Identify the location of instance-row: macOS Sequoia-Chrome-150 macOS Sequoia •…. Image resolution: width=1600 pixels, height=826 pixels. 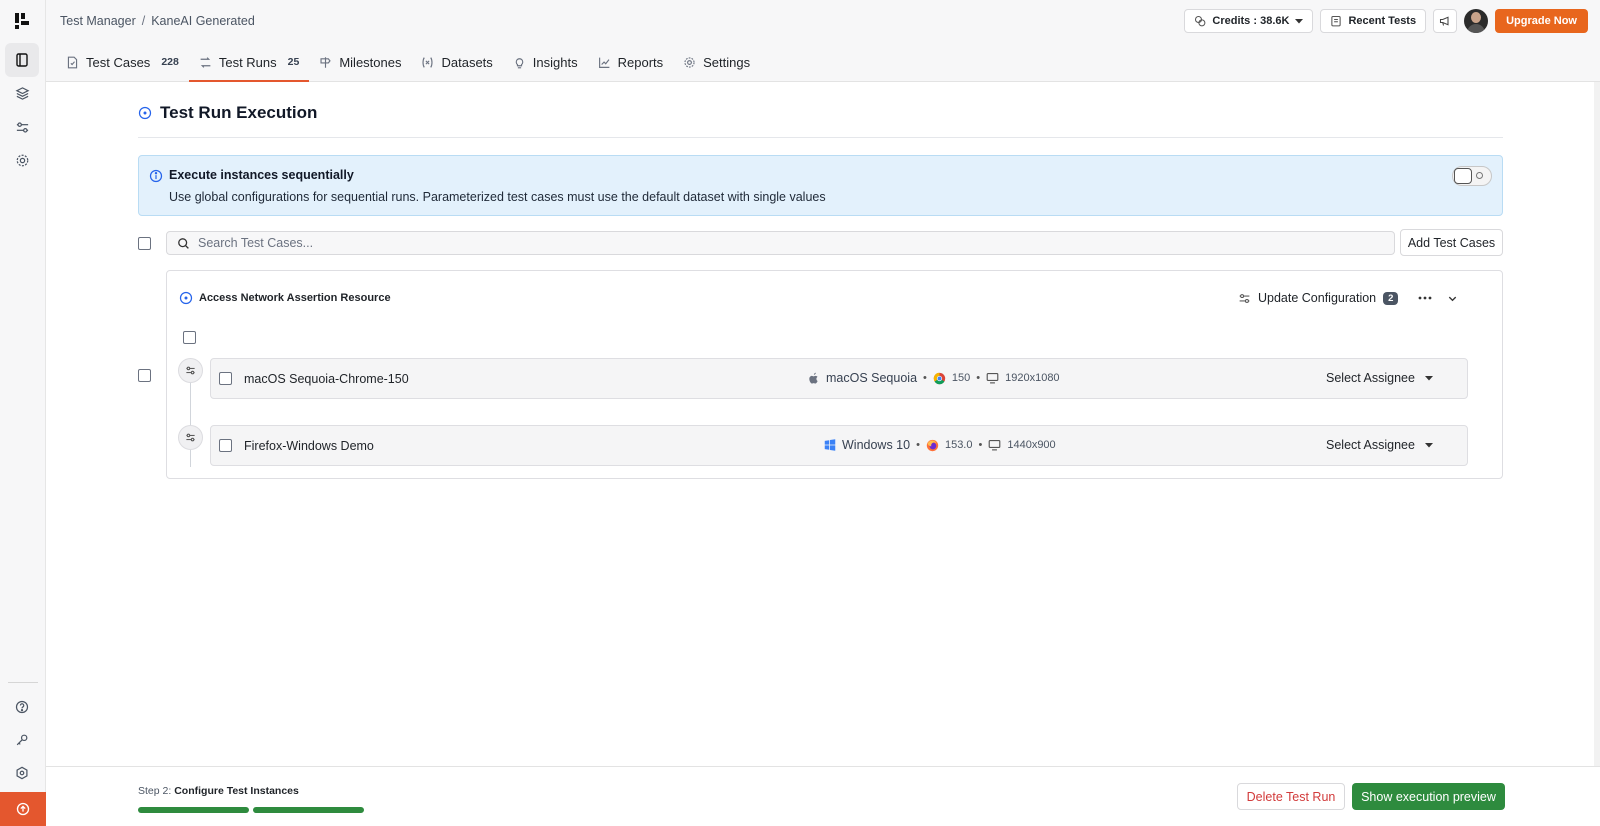
(839, 378).